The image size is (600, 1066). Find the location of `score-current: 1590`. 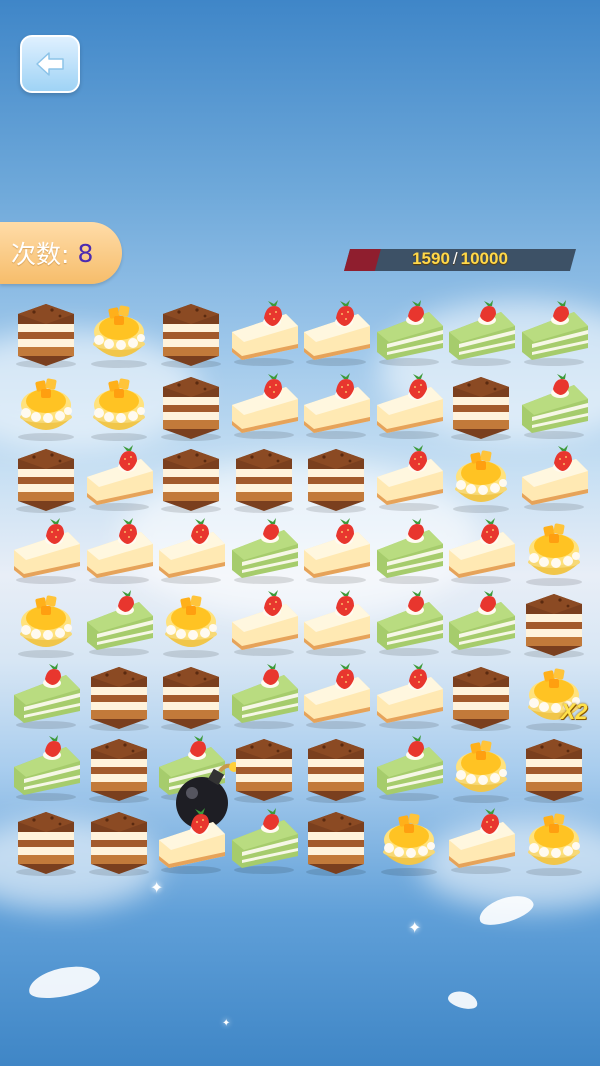

score-current: 1590 is located at coordinates (431, 258).